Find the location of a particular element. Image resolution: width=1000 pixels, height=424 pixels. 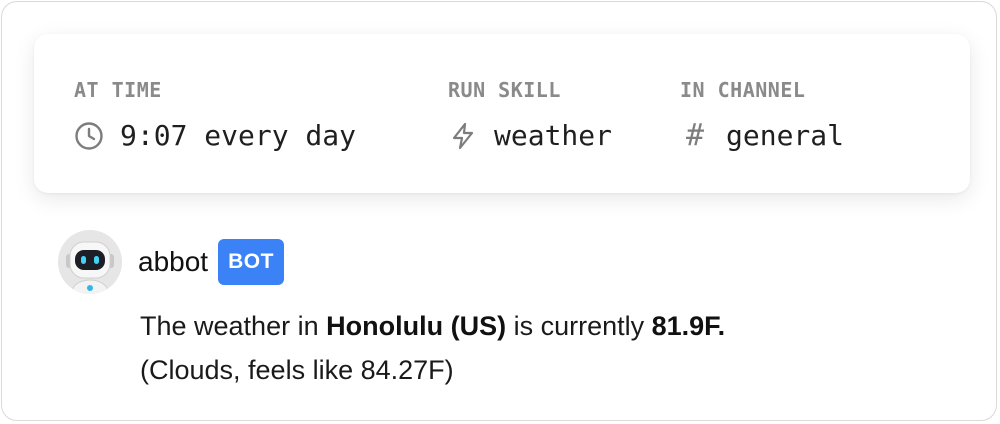

message-text-part1: The weather in is located at coordinates (233, 326).